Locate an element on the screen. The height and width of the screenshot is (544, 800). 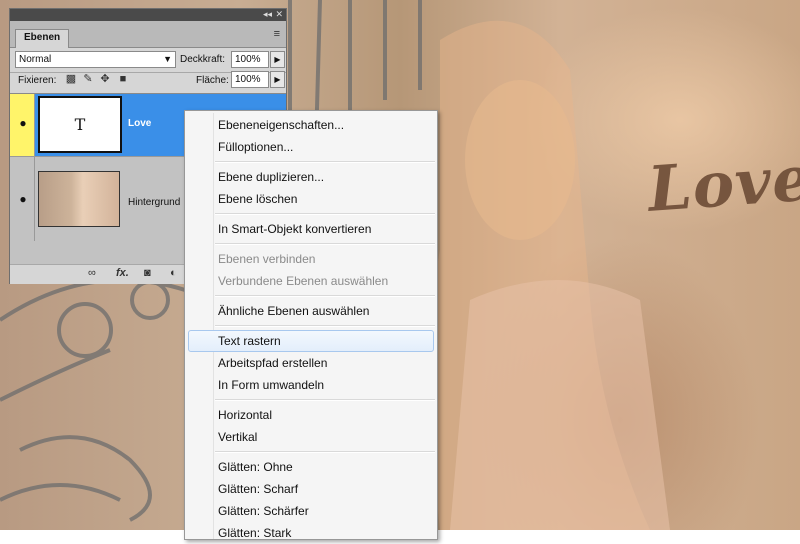
canvas-love-text: Love is located at coordinates (722, 183).